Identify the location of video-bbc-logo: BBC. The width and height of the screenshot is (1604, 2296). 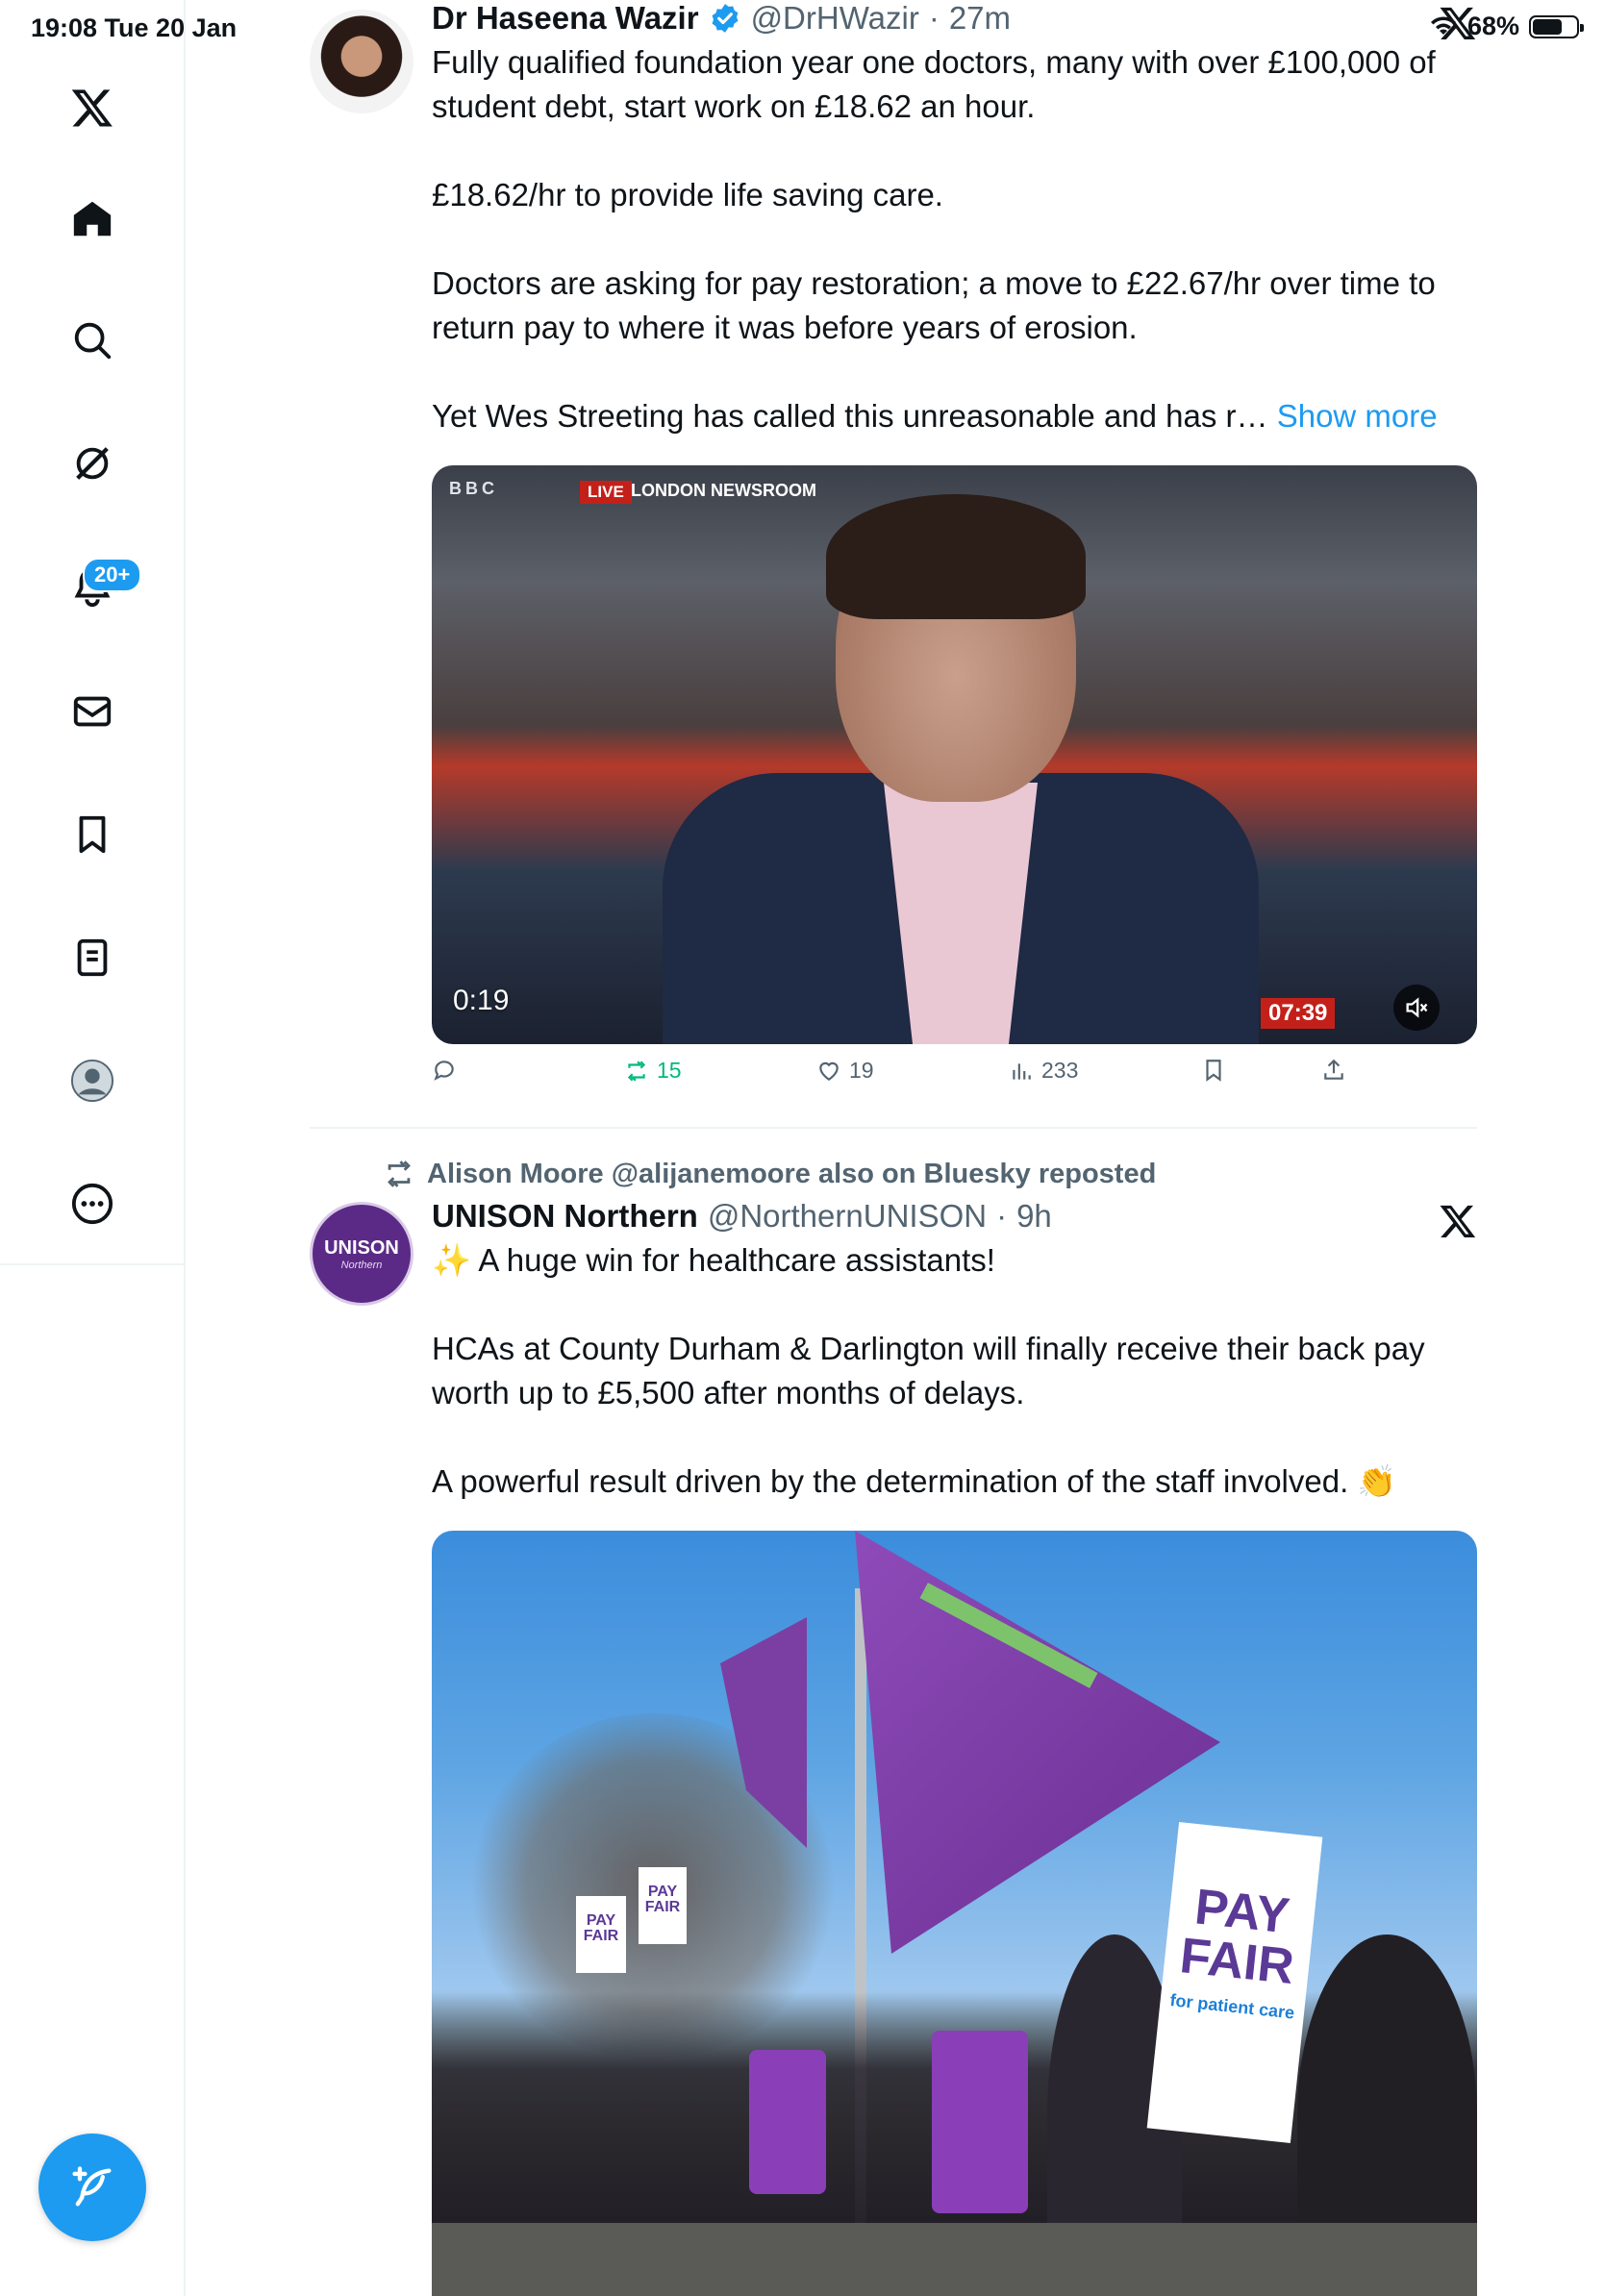
(473, 488).